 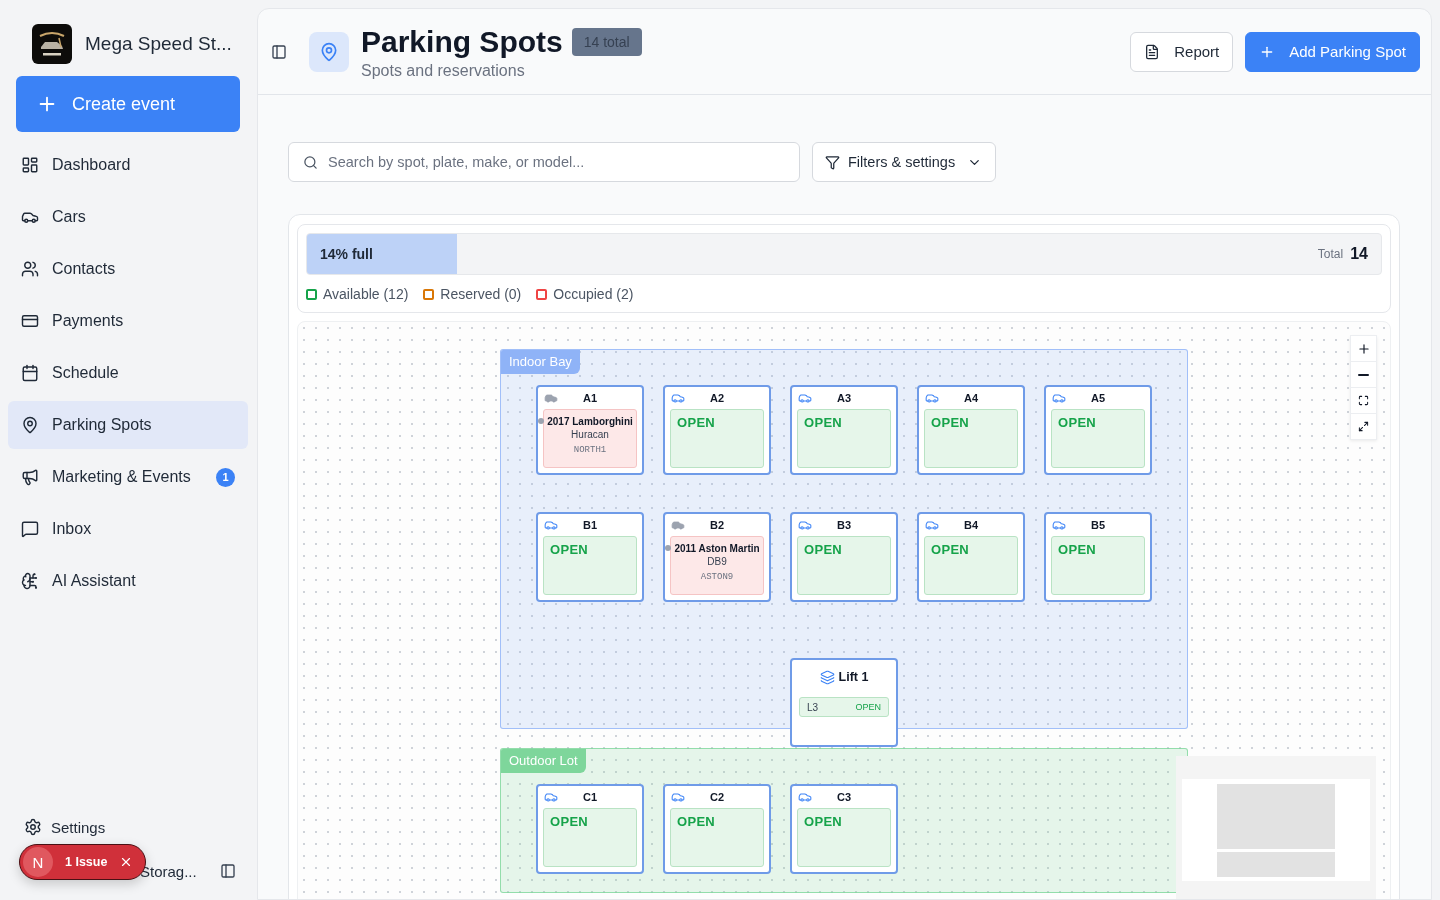 I want to click on spot-label: A4, so click(x=971, y=398).